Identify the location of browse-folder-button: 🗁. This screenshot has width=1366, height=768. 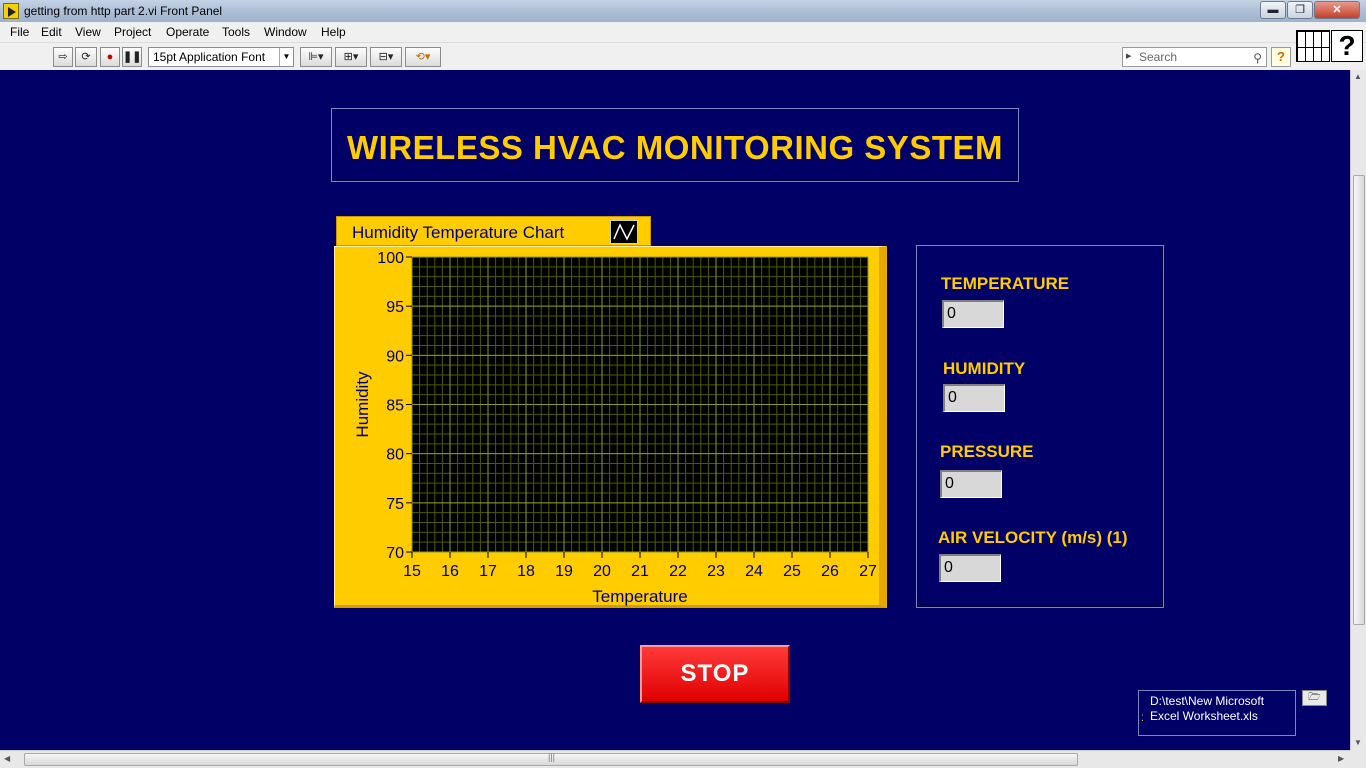
(1314, 698).